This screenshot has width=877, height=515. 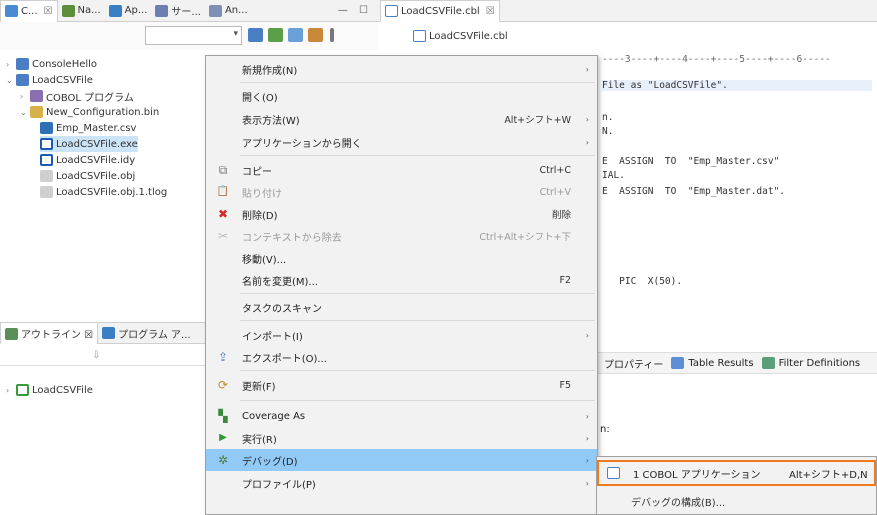 I want to click on tab-loadcsvfile-cbl: LoadCSVFile.cbl ☒, so click(x=440, y=11).